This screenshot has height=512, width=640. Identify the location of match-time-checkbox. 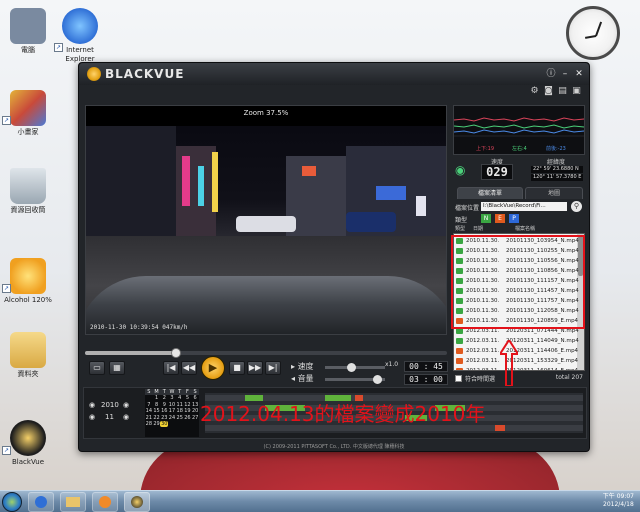
(458, 378).